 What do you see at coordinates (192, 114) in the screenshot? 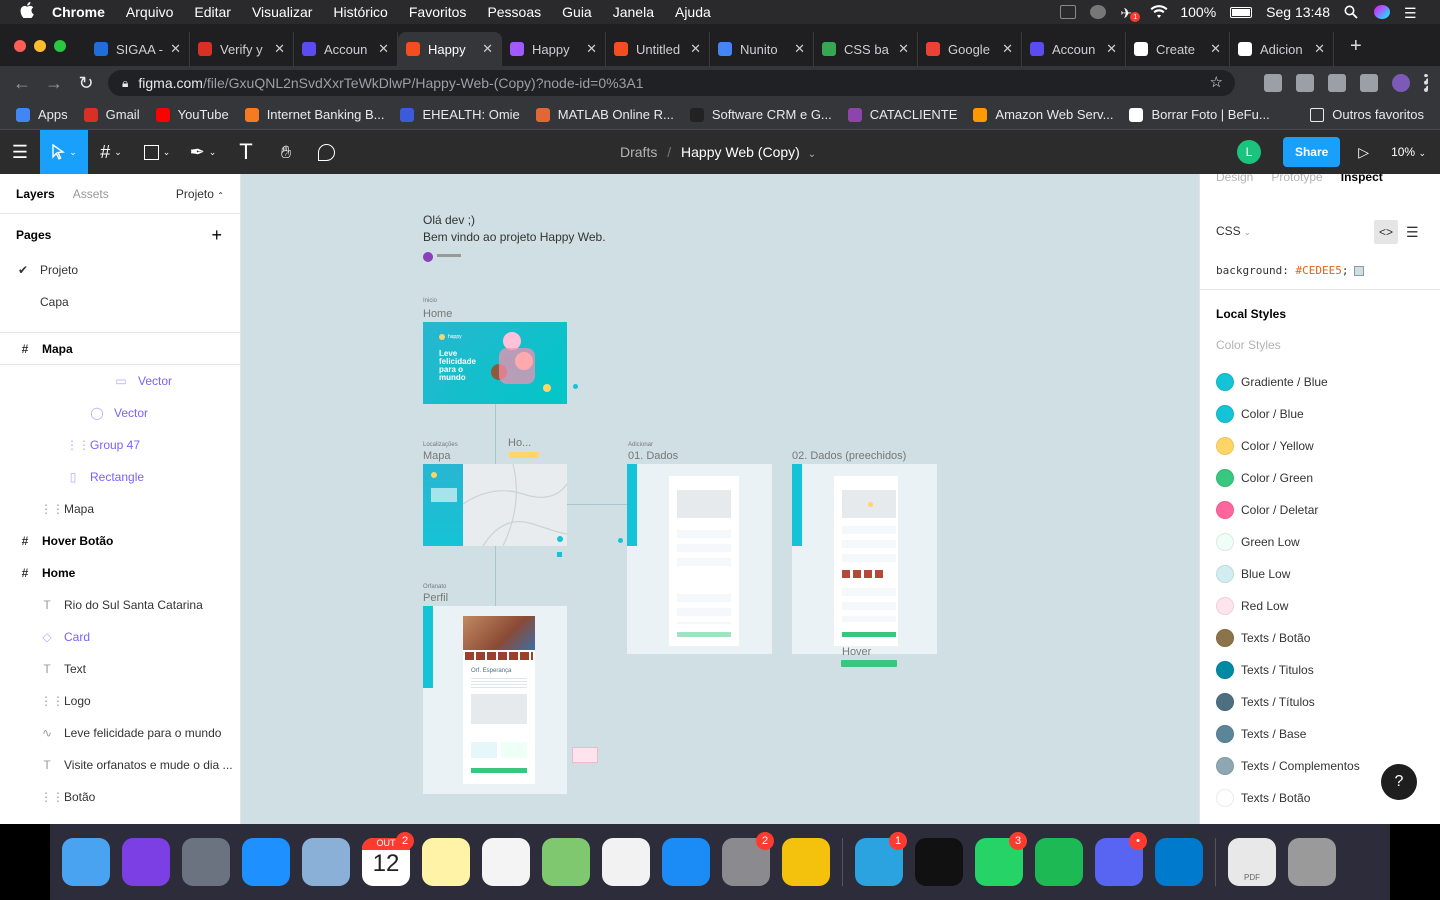
I see `bookmark-item: YouTube` at bounding box center [192, 114].